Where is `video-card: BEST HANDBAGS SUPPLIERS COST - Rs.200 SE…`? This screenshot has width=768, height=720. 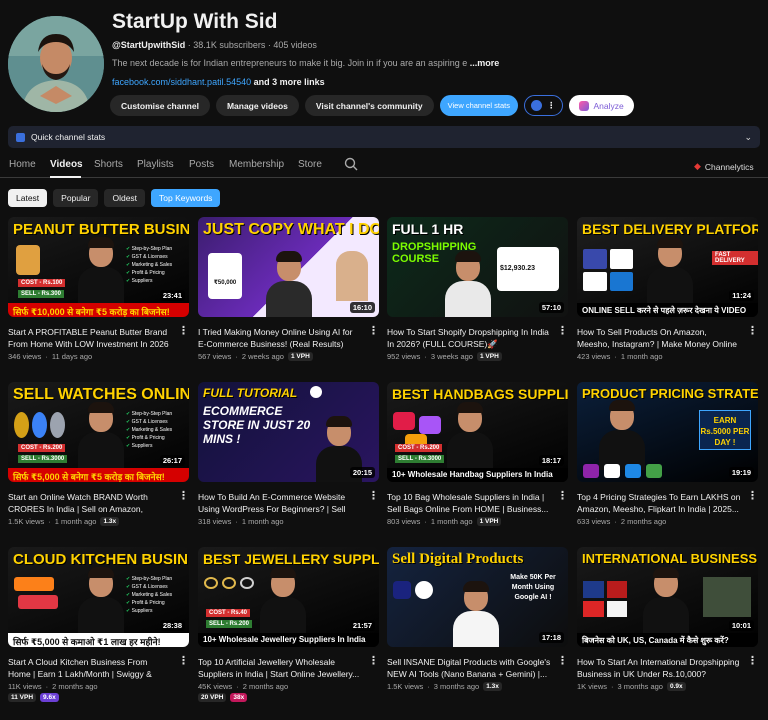 video-card: BEST HANDBAGS SUPPLIERS COST - Rs.200 SE… is located at coordinates (477, 454).